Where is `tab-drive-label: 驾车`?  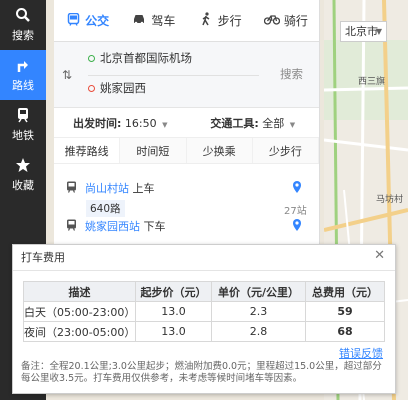
tab-drive-label: 驾车 is located at coordinates (163, 21).